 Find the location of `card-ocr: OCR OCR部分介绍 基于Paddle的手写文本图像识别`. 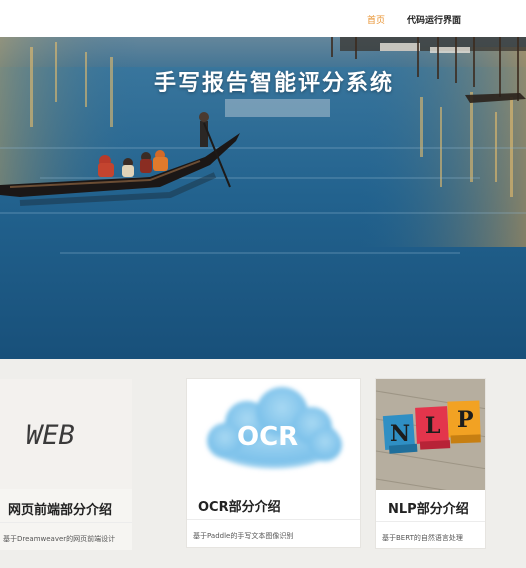

card-ocr: OCR OCR部分介绍 基于Paddle的手写文本图像识别 is located at coordinates (273, 463).